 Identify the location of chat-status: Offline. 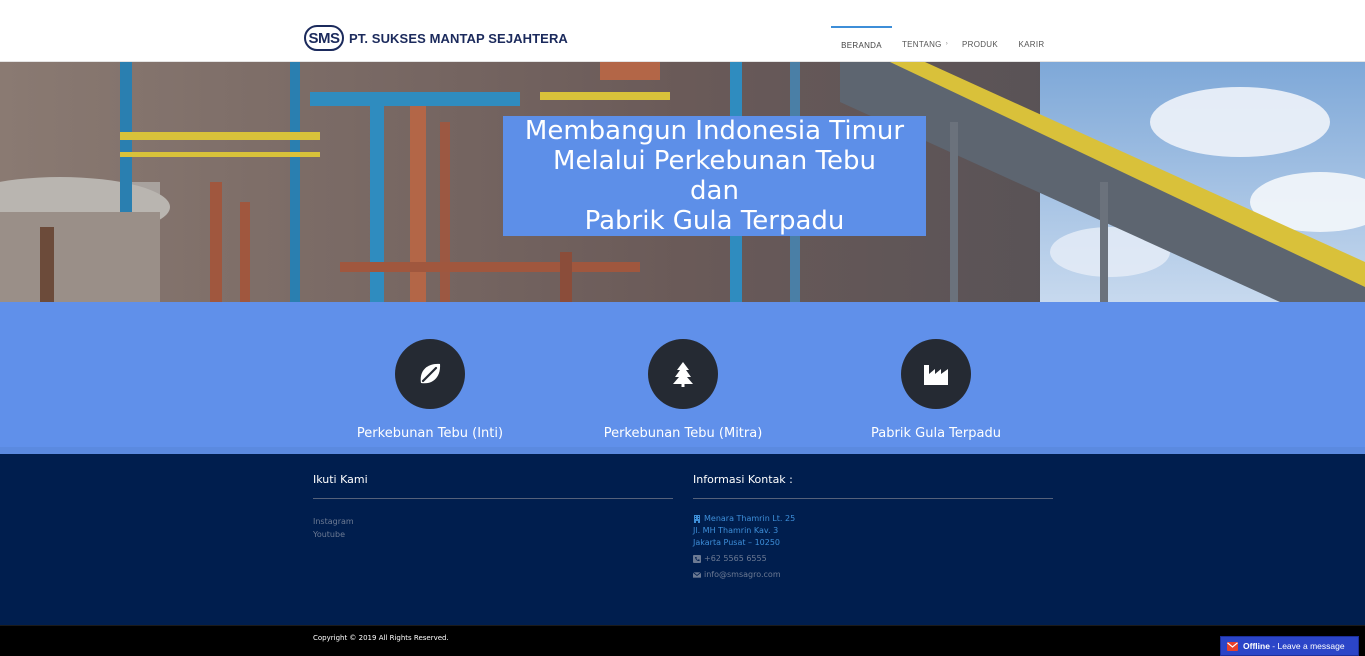
(1256, 646).